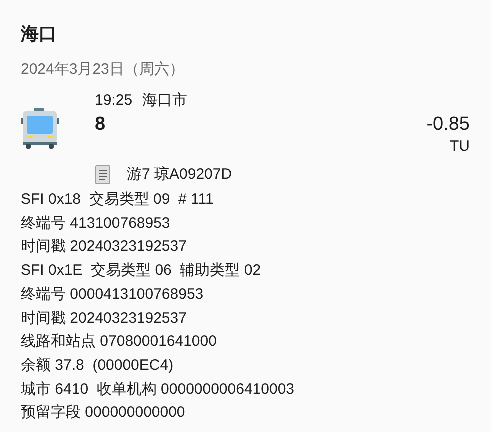 This screenshot has height=432, width=491. Describe the element at coordinates (119, 342) in the screenshot. I see `detail-line: 线路和站点 07080001641000` at that location.